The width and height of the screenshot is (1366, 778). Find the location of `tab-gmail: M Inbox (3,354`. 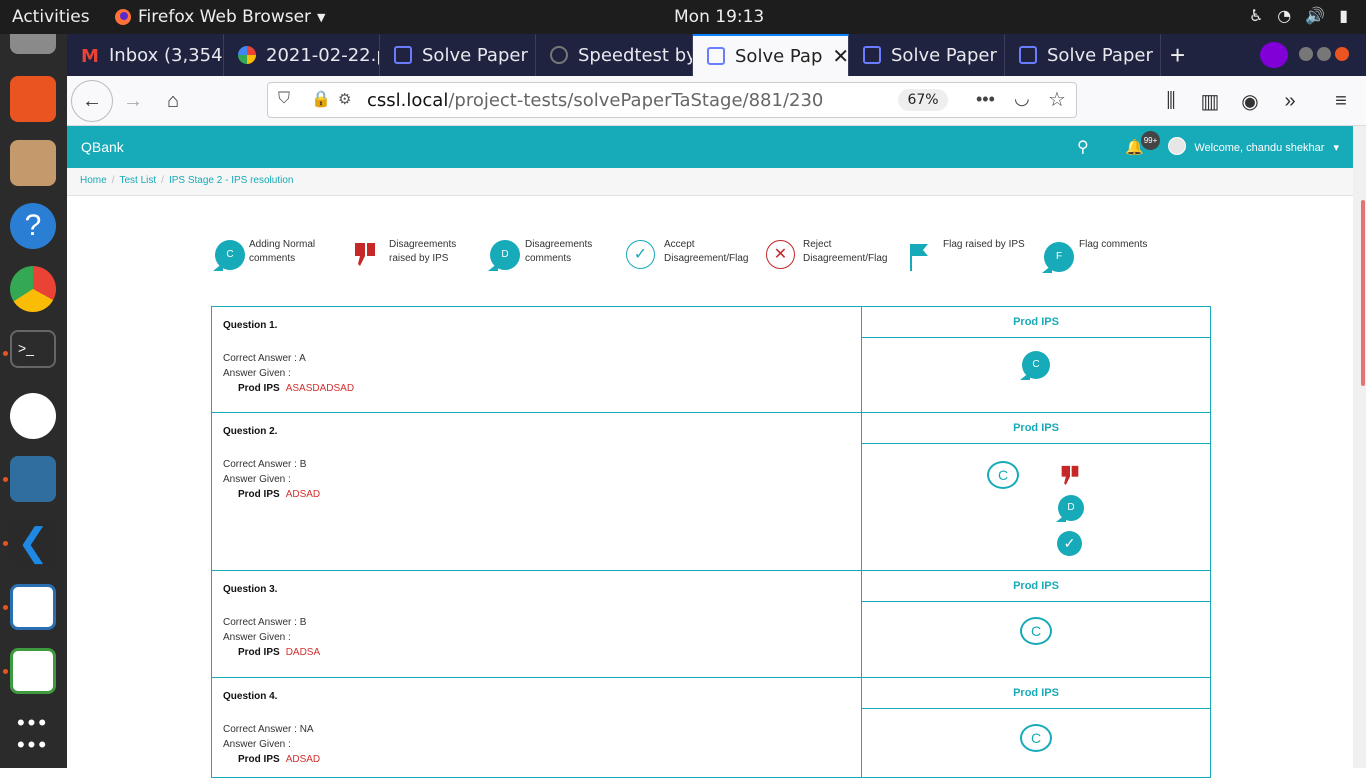

tab-gmail: M Inbox (3,354 is located at coordinates (145, 55).